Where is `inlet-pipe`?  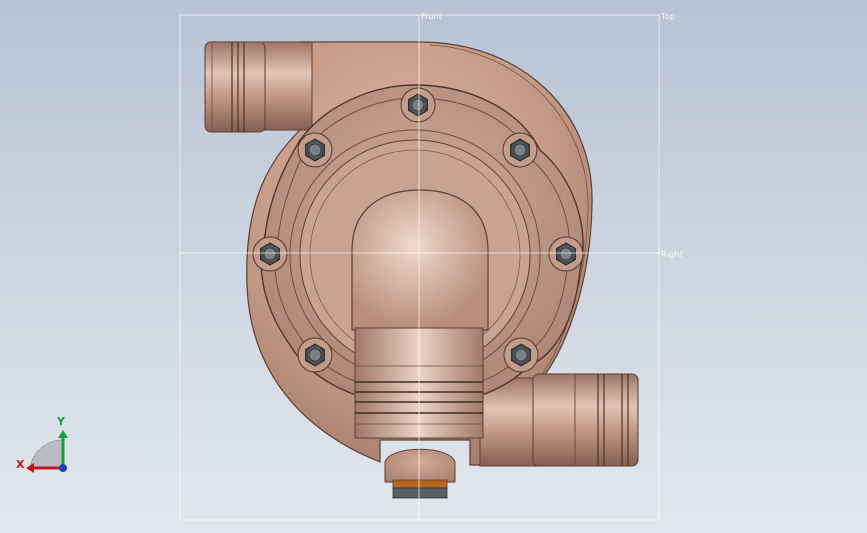 inlet-pipe is located at coordinates (559, 420).